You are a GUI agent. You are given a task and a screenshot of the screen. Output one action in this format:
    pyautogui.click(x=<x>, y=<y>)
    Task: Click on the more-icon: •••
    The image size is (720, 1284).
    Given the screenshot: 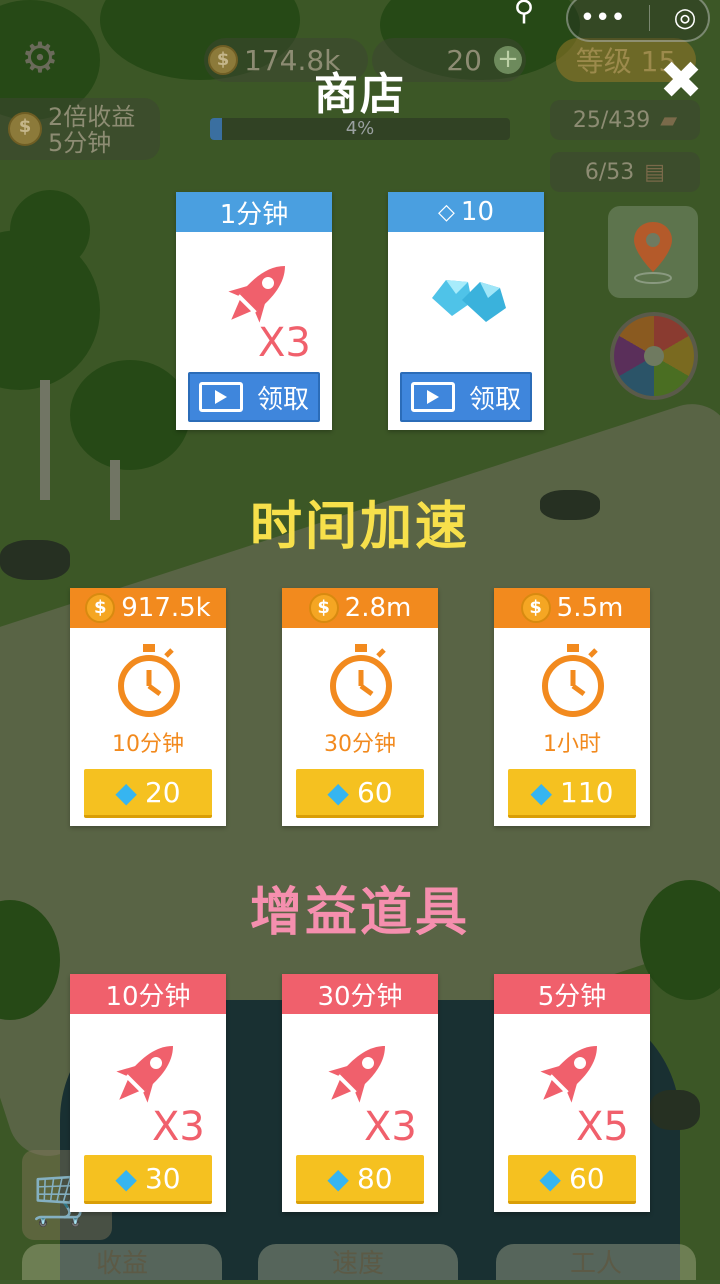 What is the action you would take?
    pyautogui.click(x=603, y=18)
    